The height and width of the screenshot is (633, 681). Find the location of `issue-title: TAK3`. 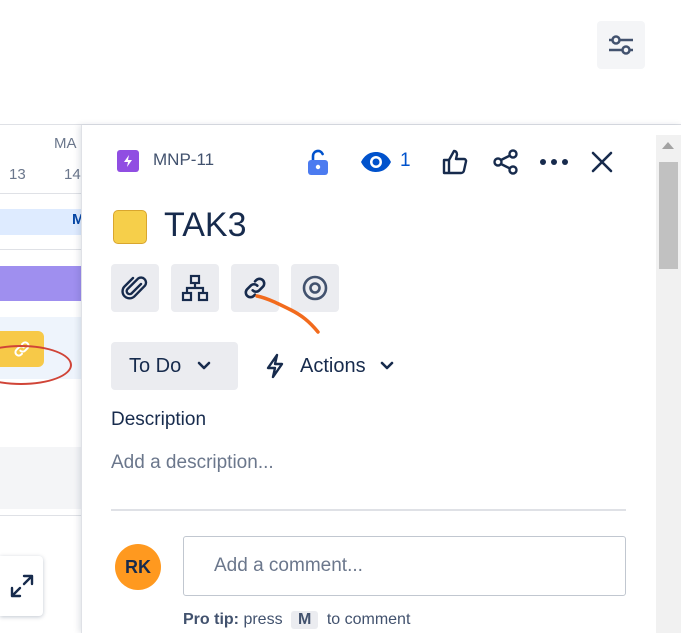

issue-title: TAK3 is located at coordinates (205, 225).